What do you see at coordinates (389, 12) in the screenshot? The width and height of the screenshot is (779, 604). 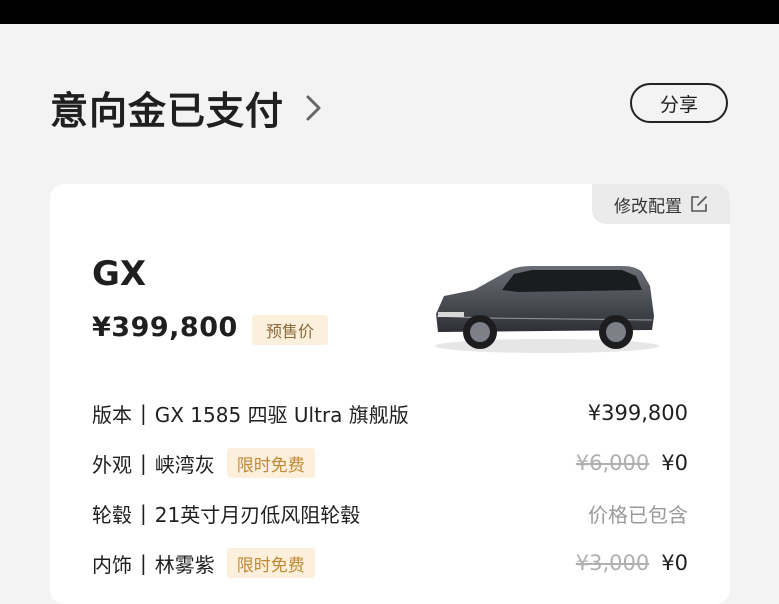 I see `status-bar` at bounding box center [389, 12].